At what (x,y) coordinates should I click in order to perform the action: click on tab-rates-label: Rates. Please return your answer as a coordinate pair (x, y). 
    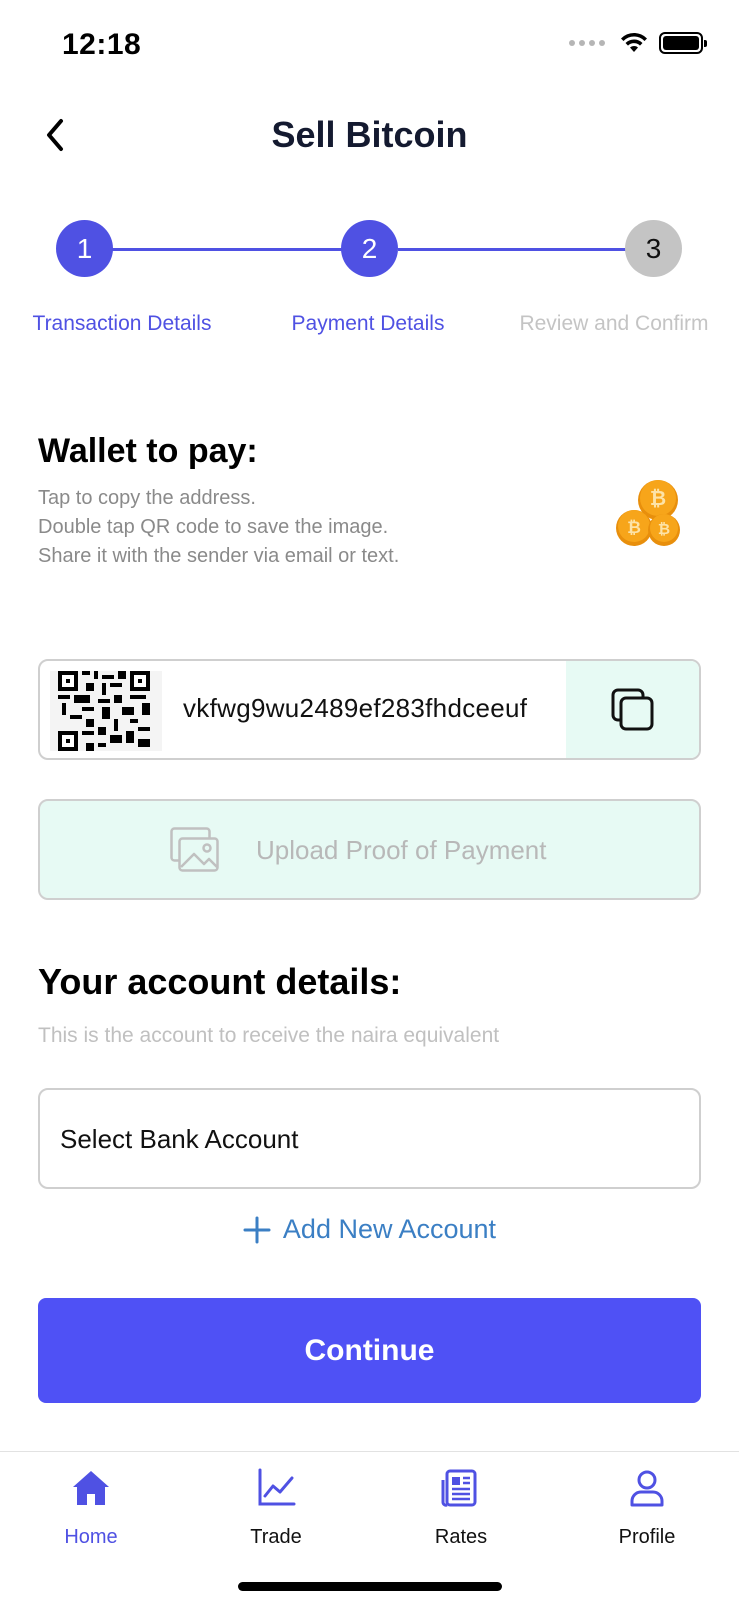
    Looking at the image, I should click on (461, 1537).